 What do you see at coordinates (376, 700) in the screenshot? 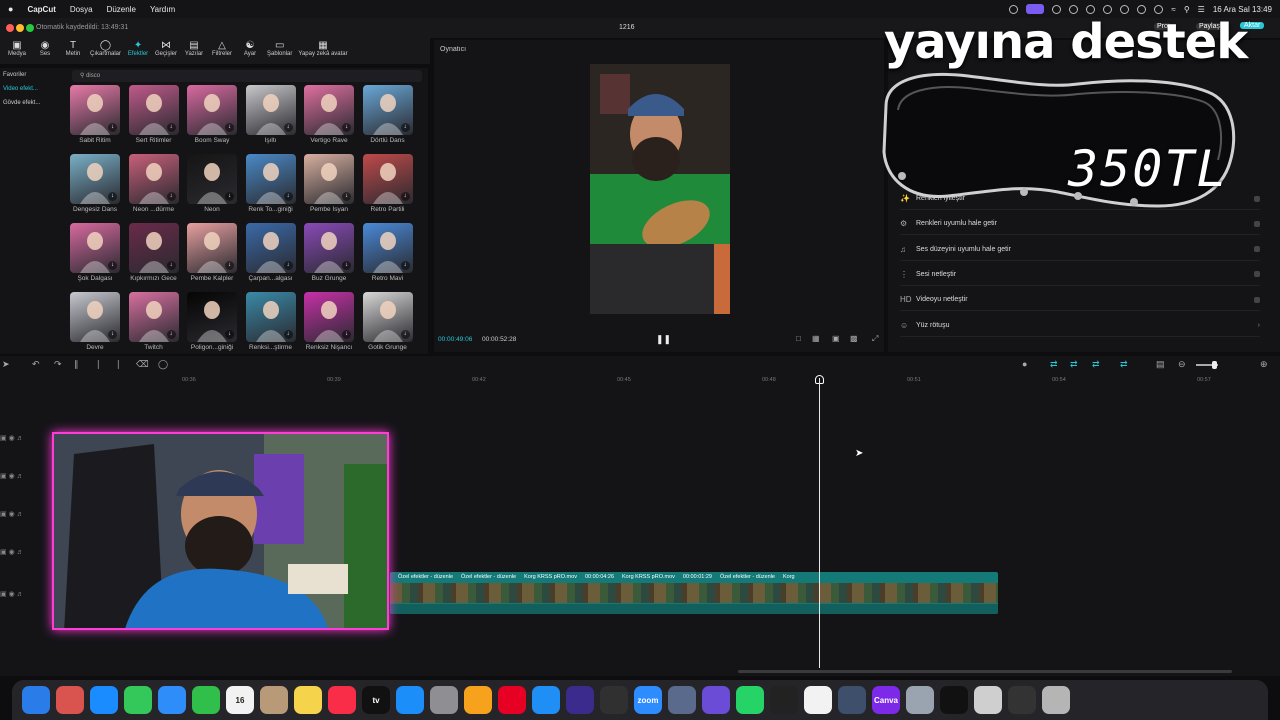
I see `tv-icon: tv` at bounding box center [376, 700].